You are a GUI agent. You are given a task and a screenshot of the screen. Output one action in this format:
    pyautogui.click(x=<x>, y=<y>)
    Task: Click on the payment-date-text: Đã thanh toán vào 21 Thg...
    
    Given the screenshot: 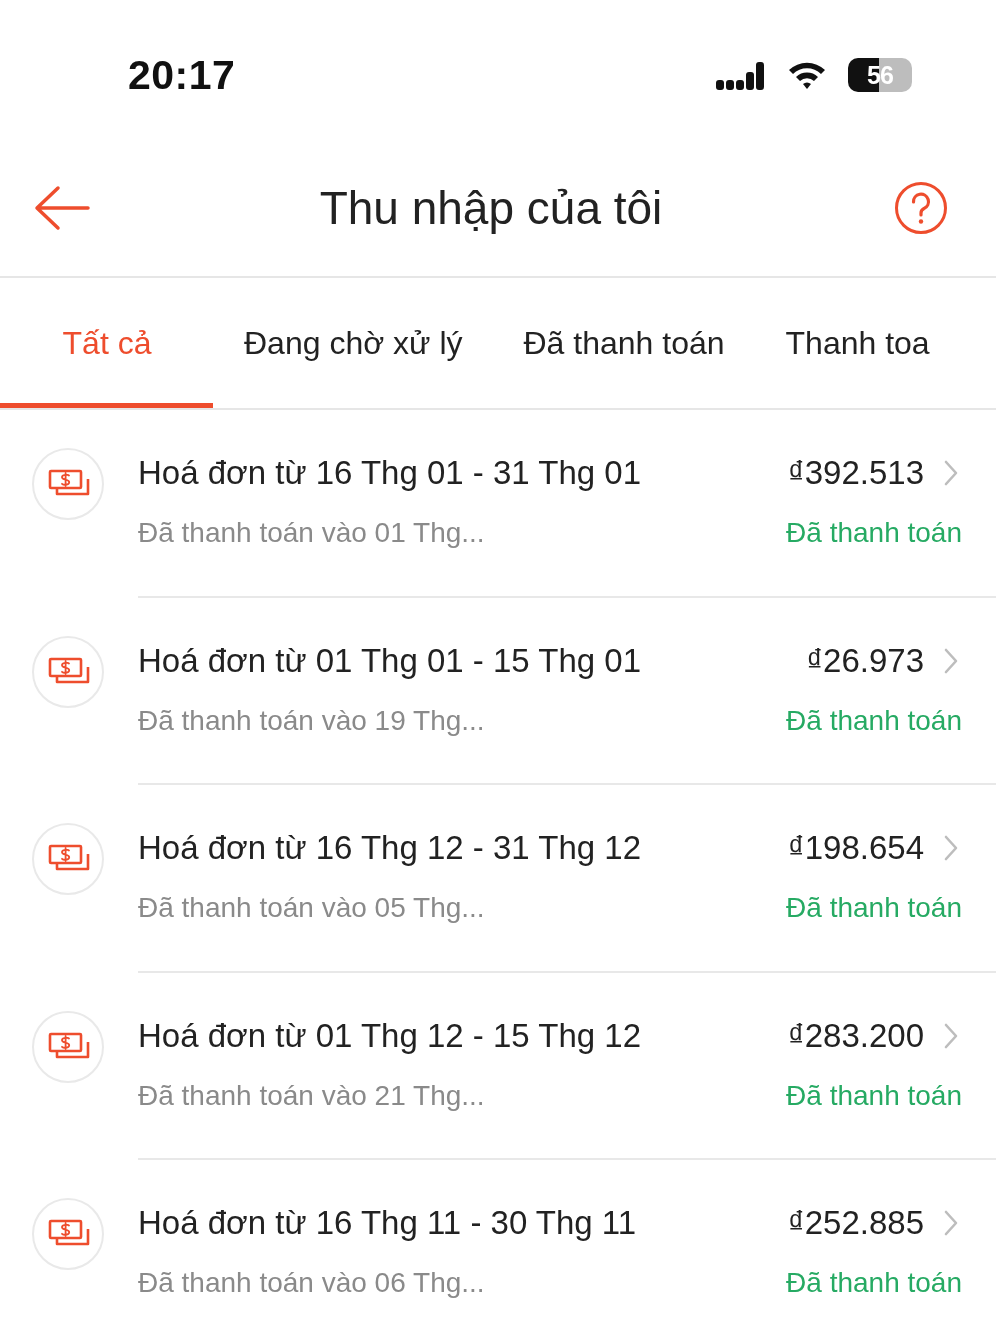 What is the action you would take?
    pyautogui.click(x=312, y=1095)
    